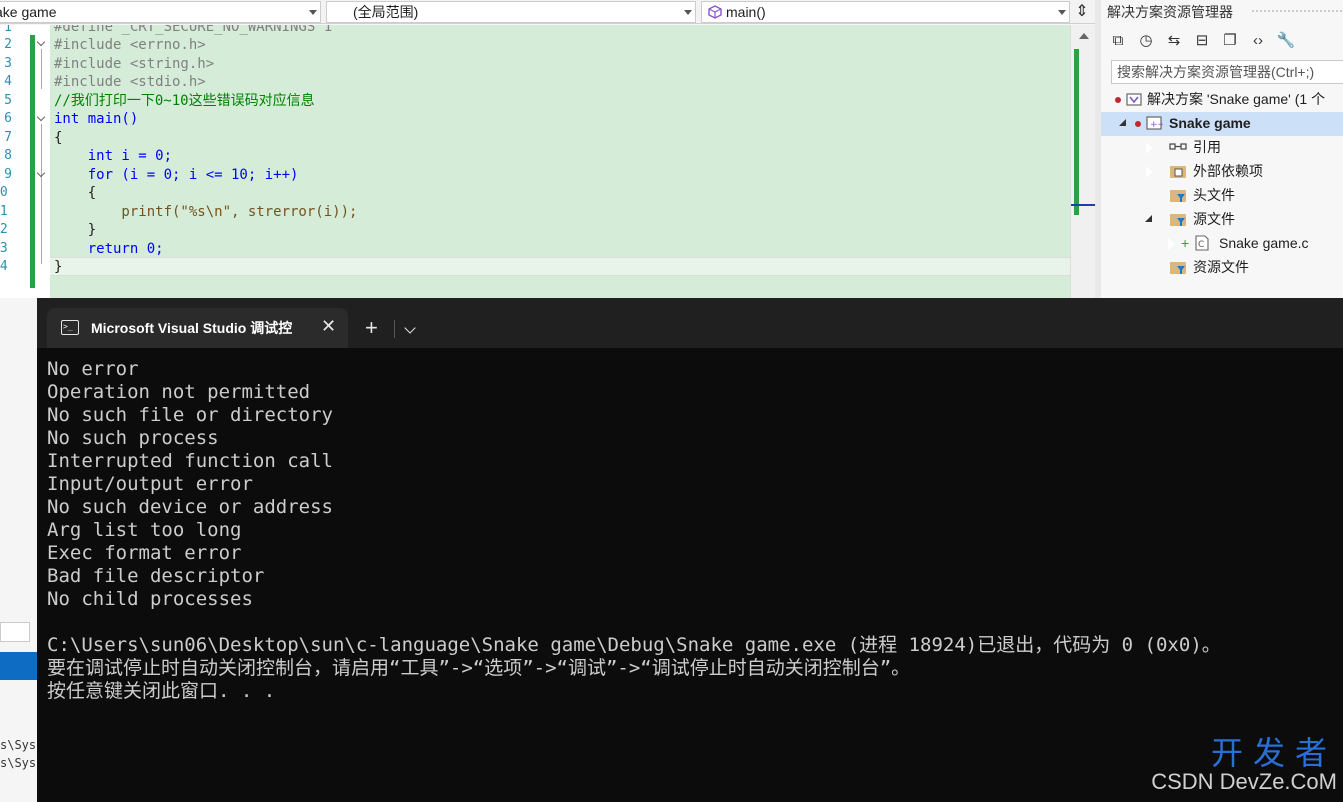 The image size is (1343, 802). I want to click on c-file-icon: C, so click(1202, 243).